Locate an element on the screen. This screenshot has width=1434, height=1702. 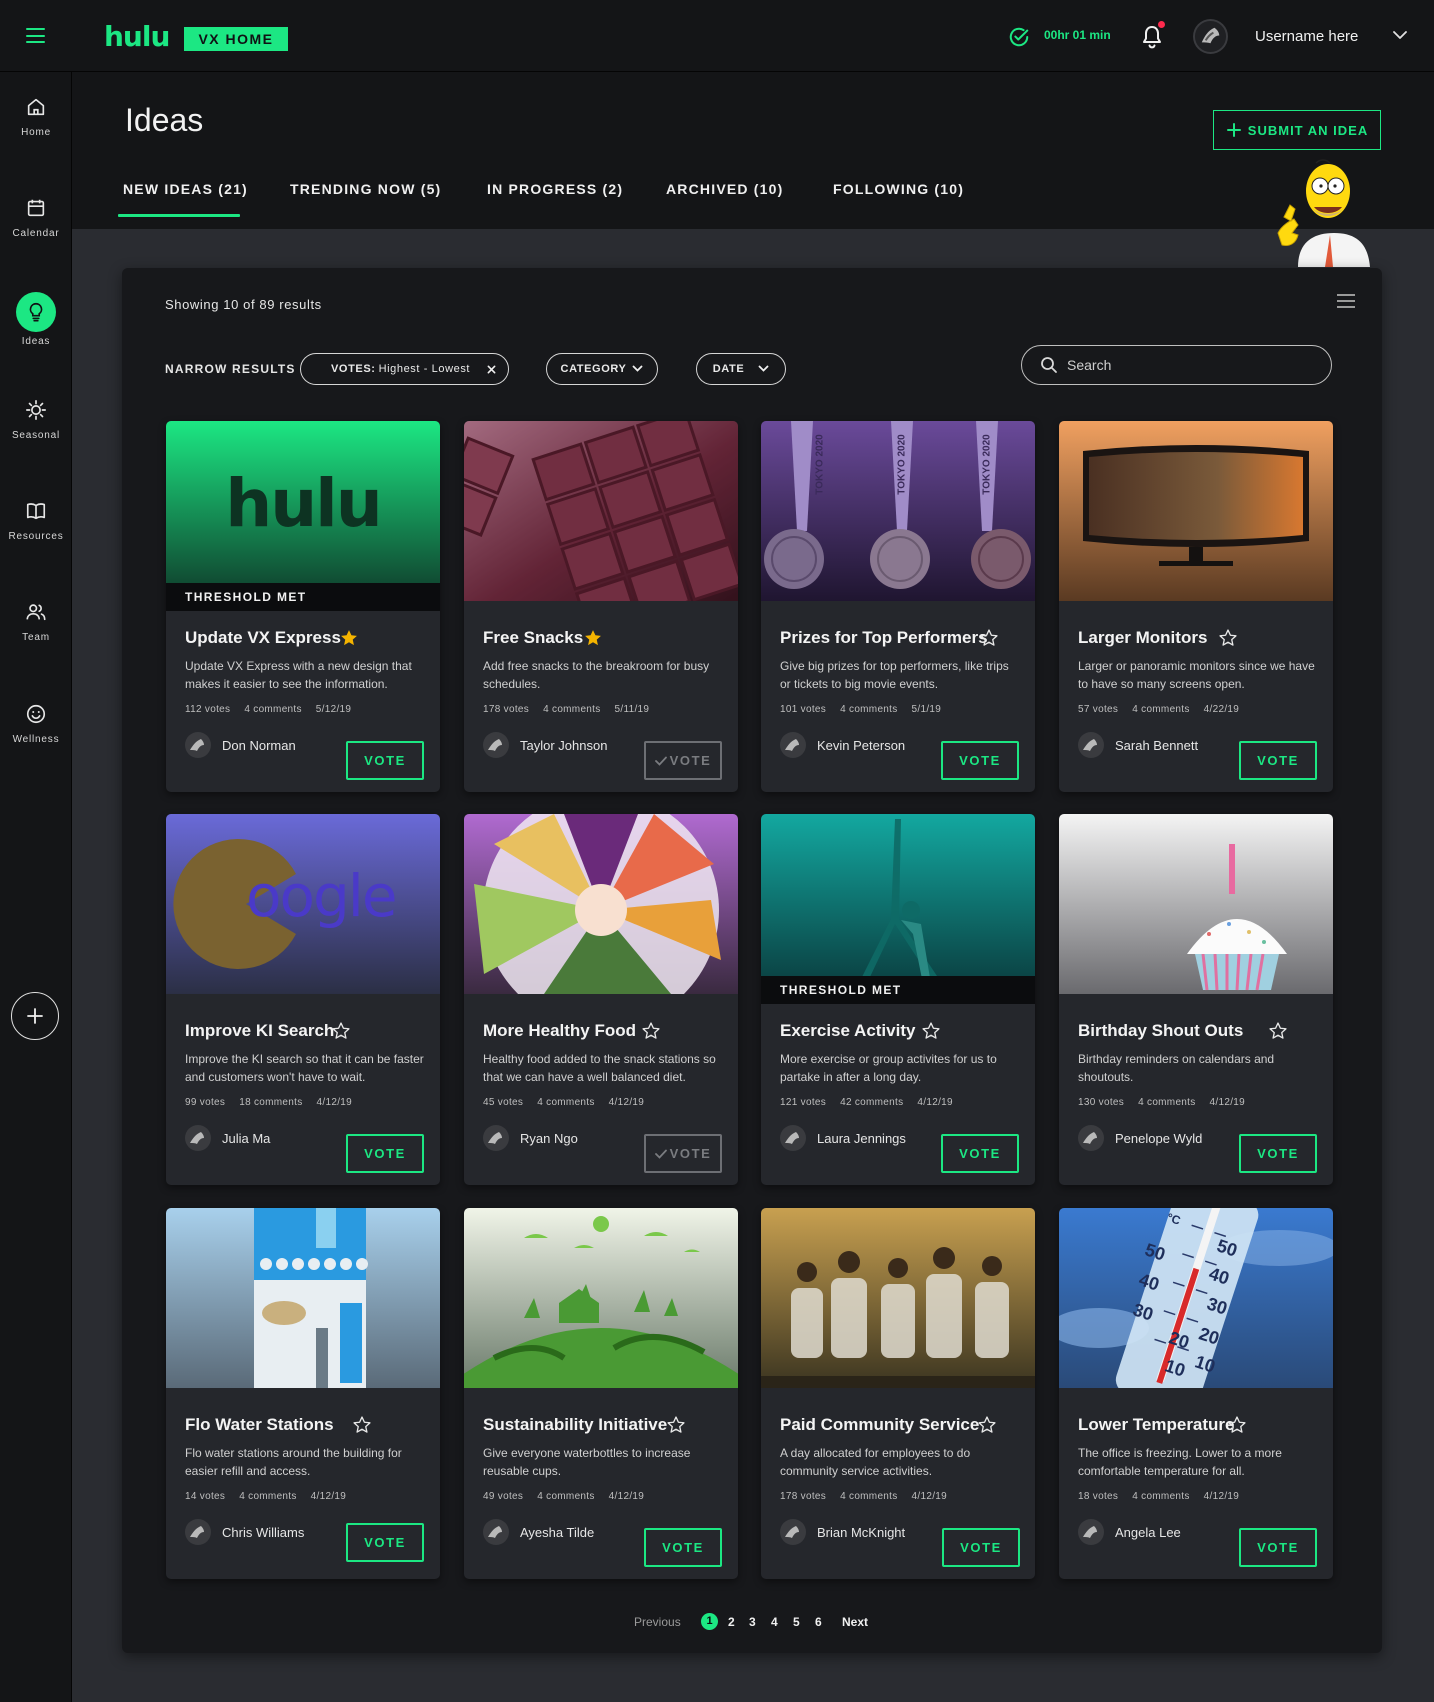
card-author: Angela Lee is located at coordinates (1148, 1532).